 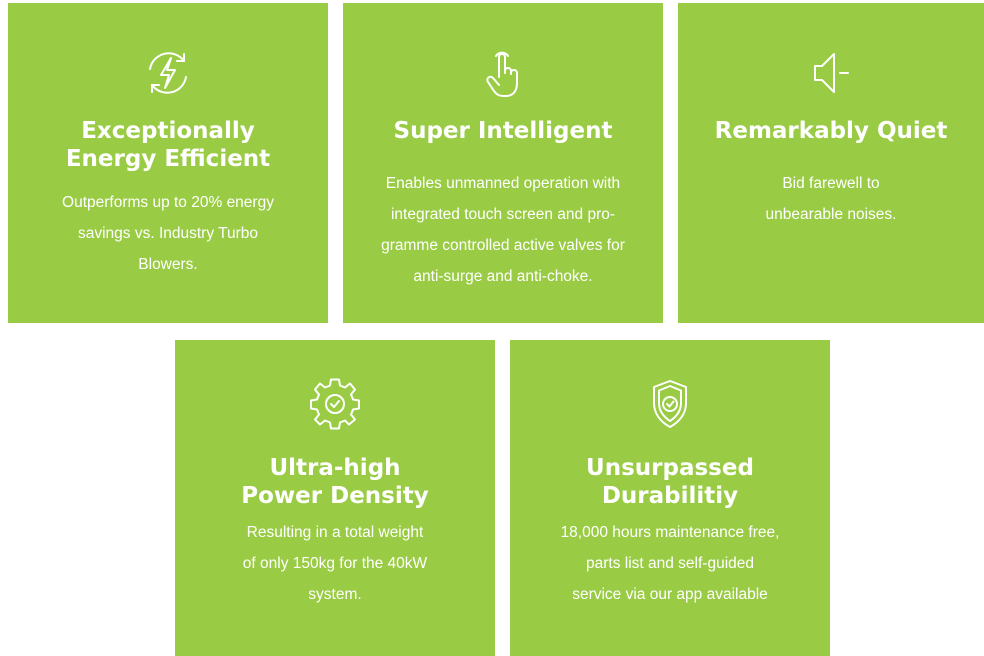 What do you see at coordinates (168, 202) in the screenshot?
I see `card-desc-line: Outperforms up to 20% energy` at bounding box center [168, 202].